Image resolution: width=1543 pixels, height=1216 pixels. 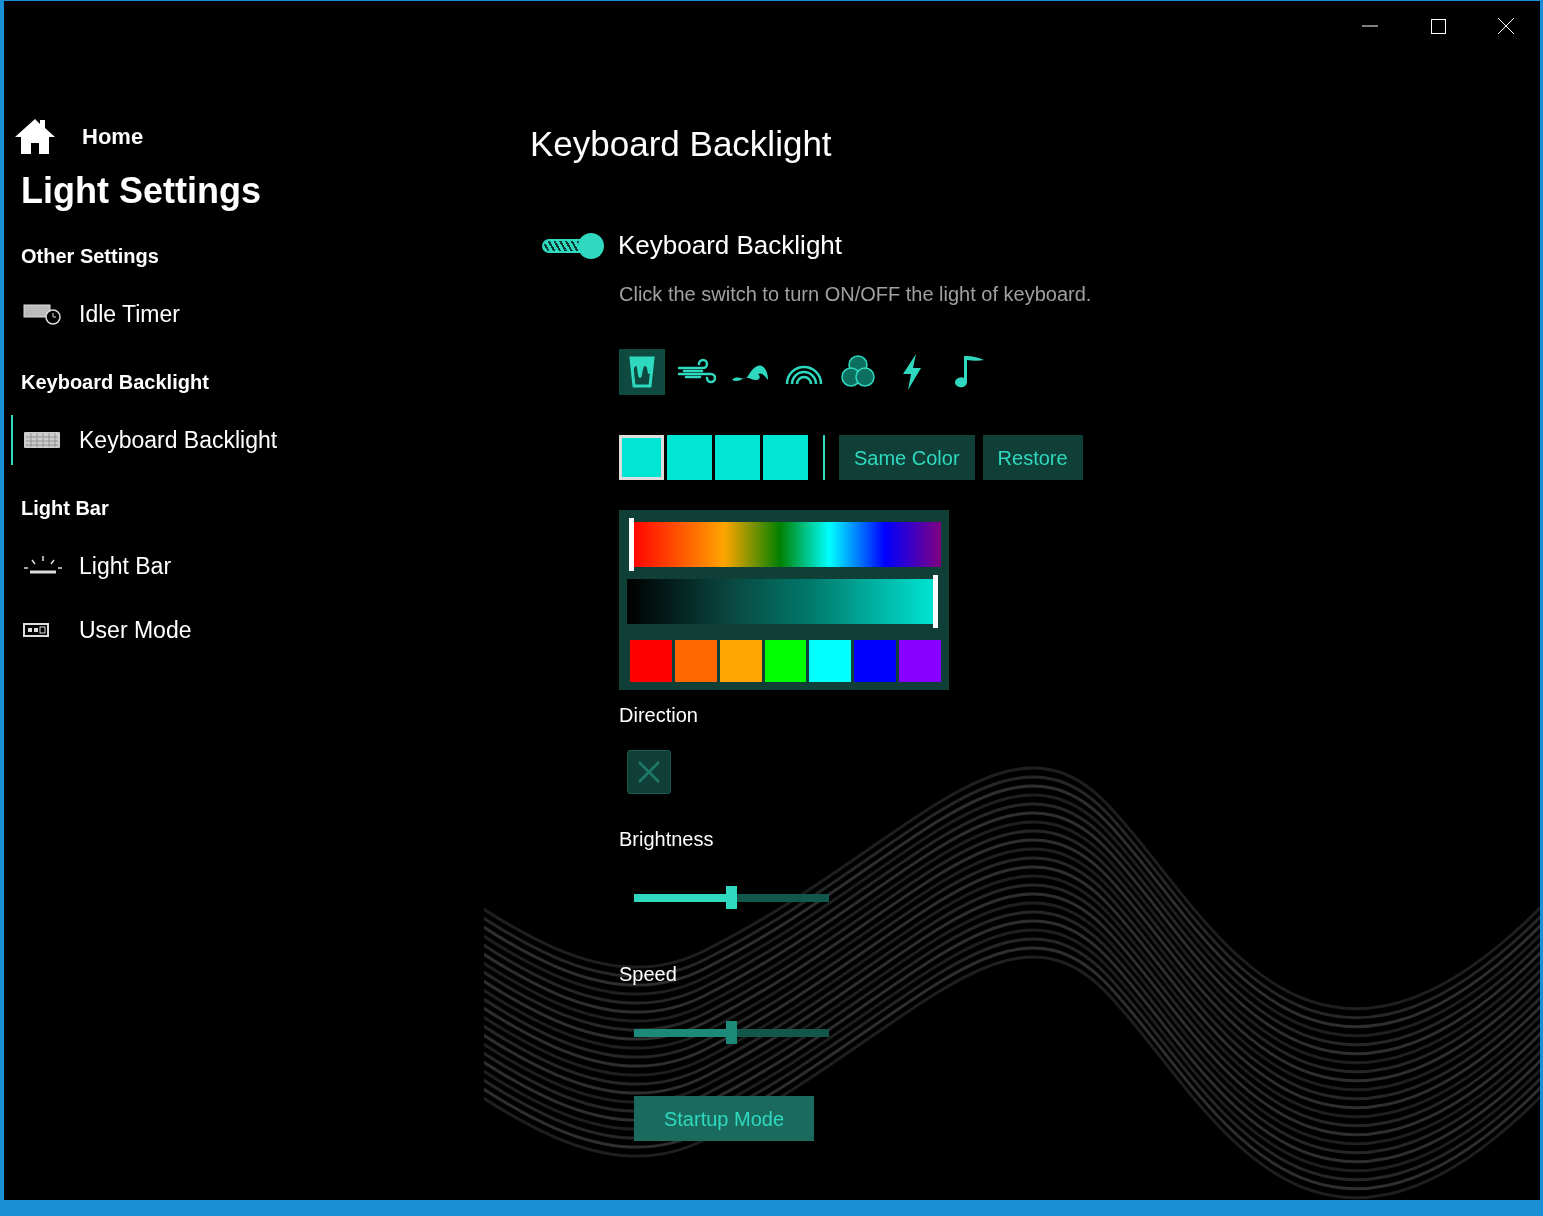 What do you see at coordinates (267, 566) in the screenshot?
I see `sidebar-item: Light Bar` at bounding box center [267, 566].